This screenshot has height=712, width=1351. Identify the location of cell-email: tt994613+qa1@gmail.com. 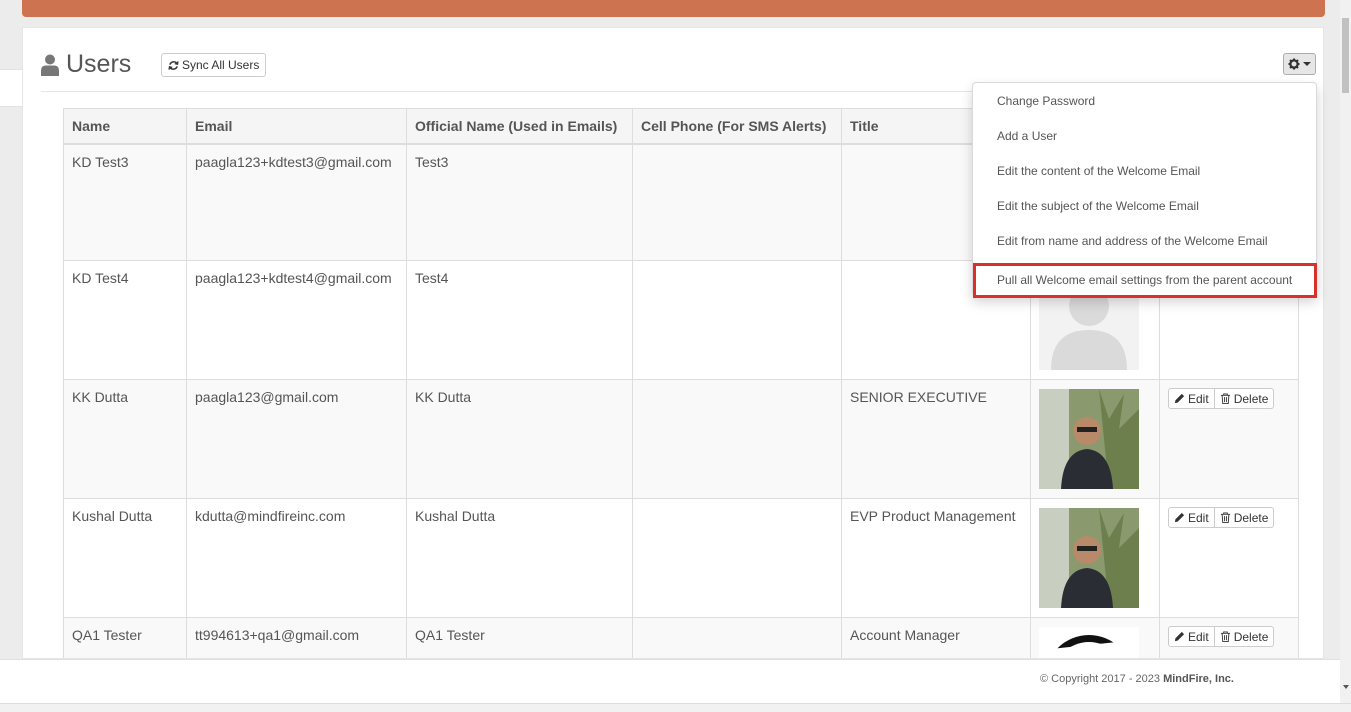
(296, 637).